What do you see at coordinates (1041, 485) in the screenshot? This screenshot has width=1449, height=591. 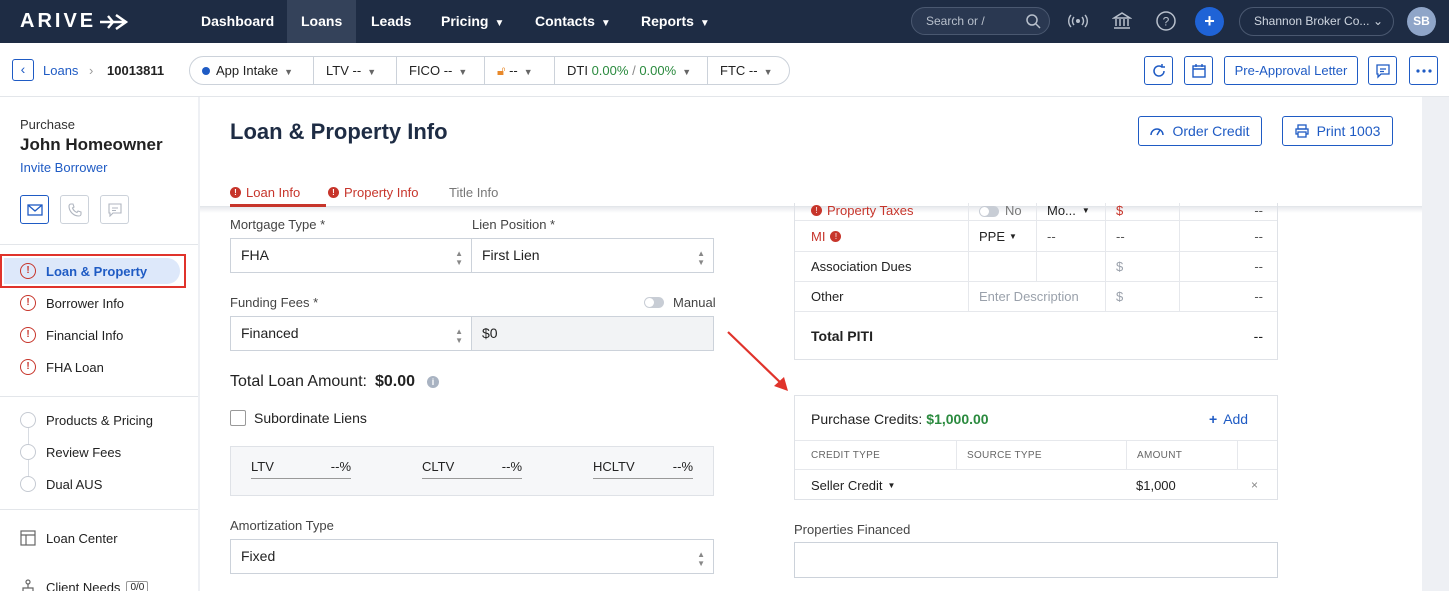 I see `source-type-select` at bounding box center [1041, 485].